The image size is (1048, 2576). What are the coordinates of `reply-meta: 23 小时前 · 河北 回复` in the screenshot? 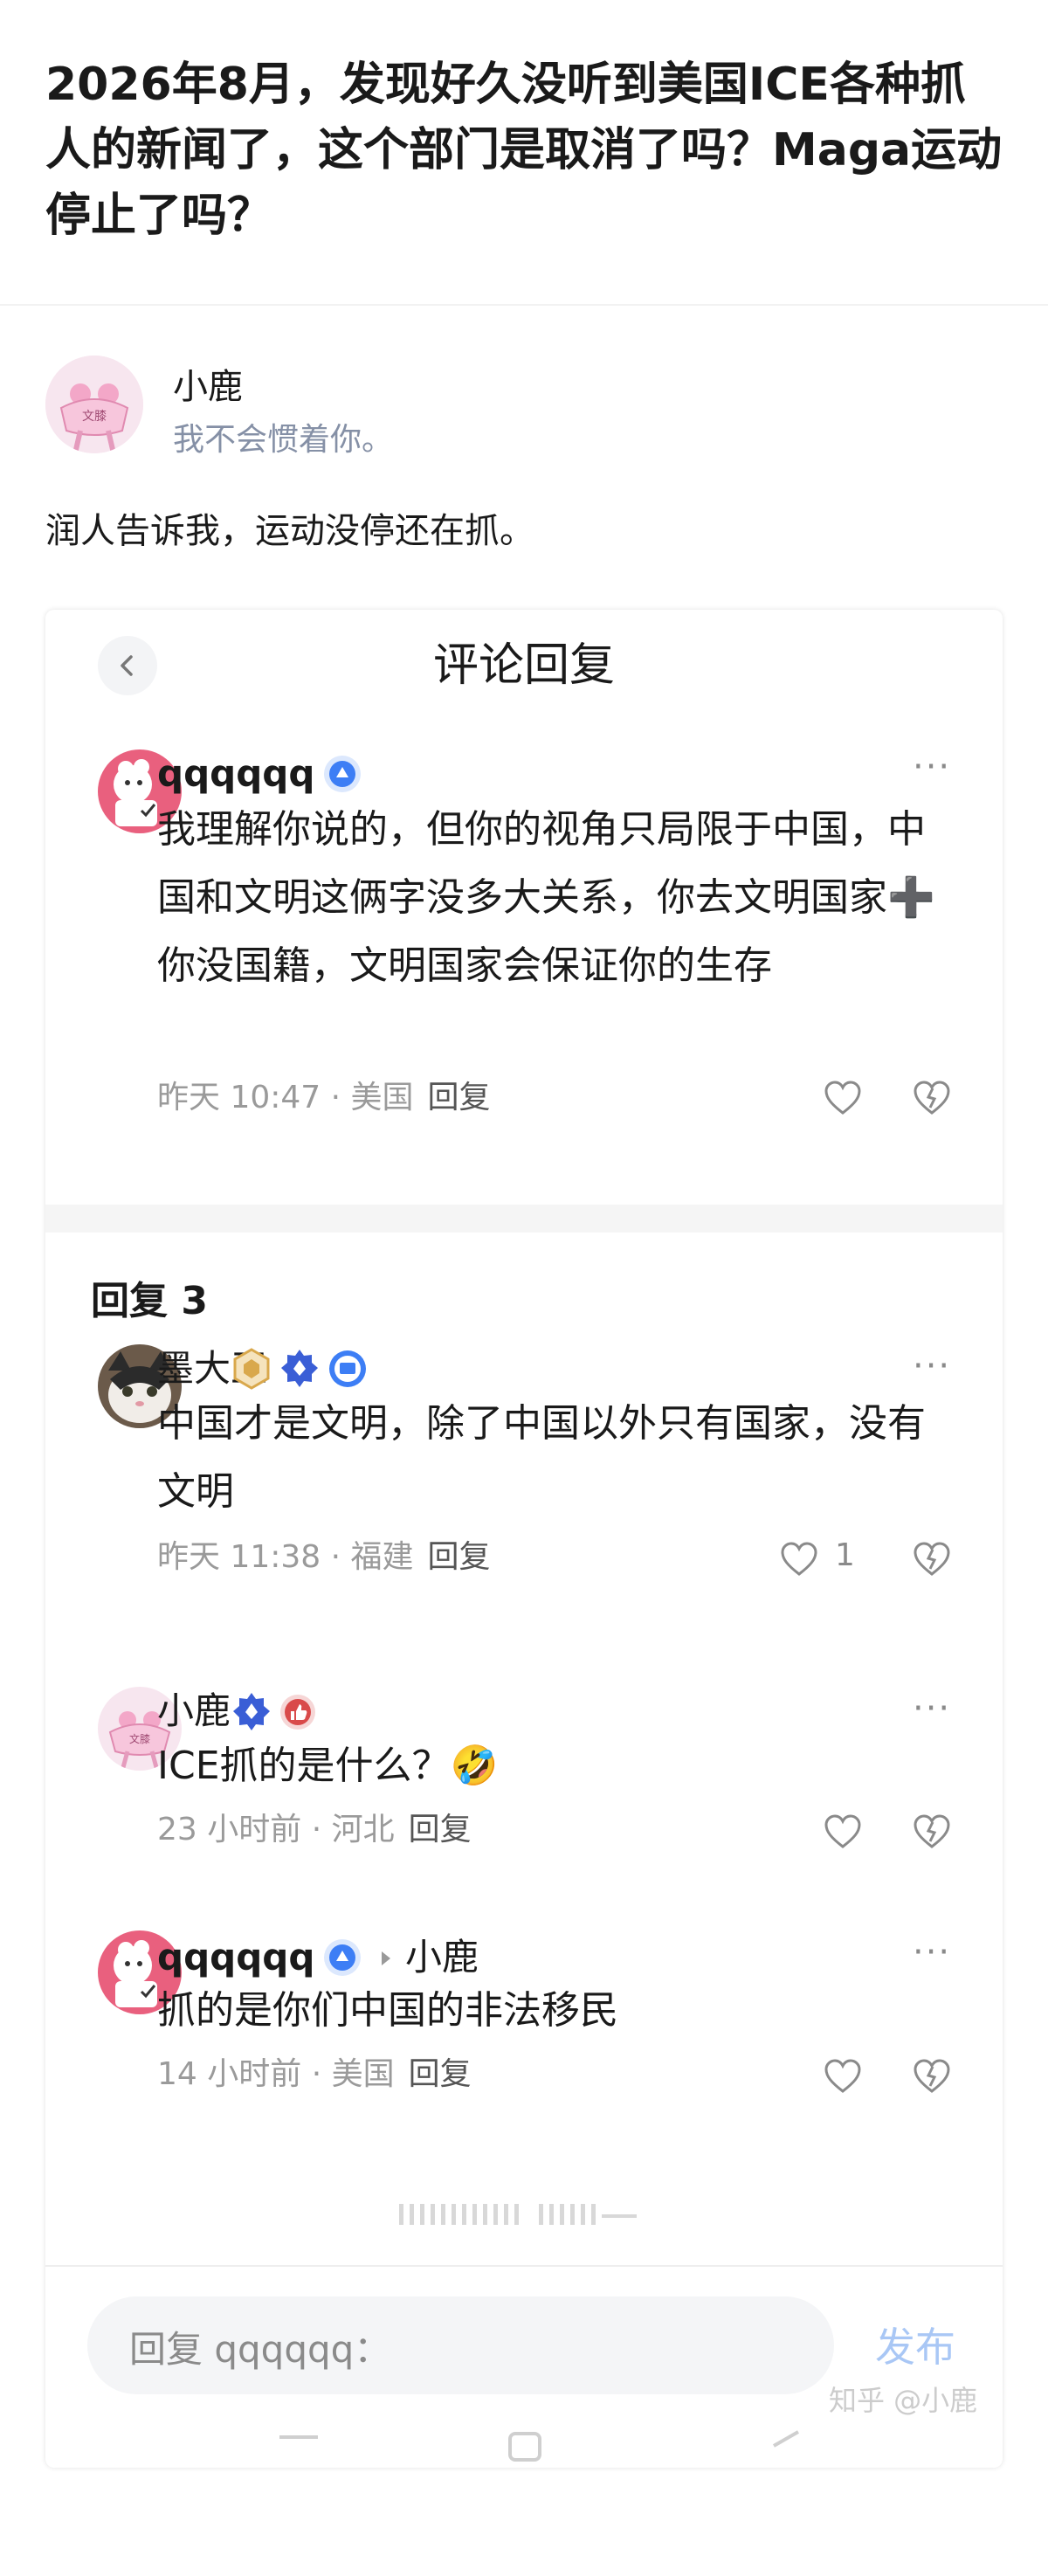 It's located at (314, 1830).